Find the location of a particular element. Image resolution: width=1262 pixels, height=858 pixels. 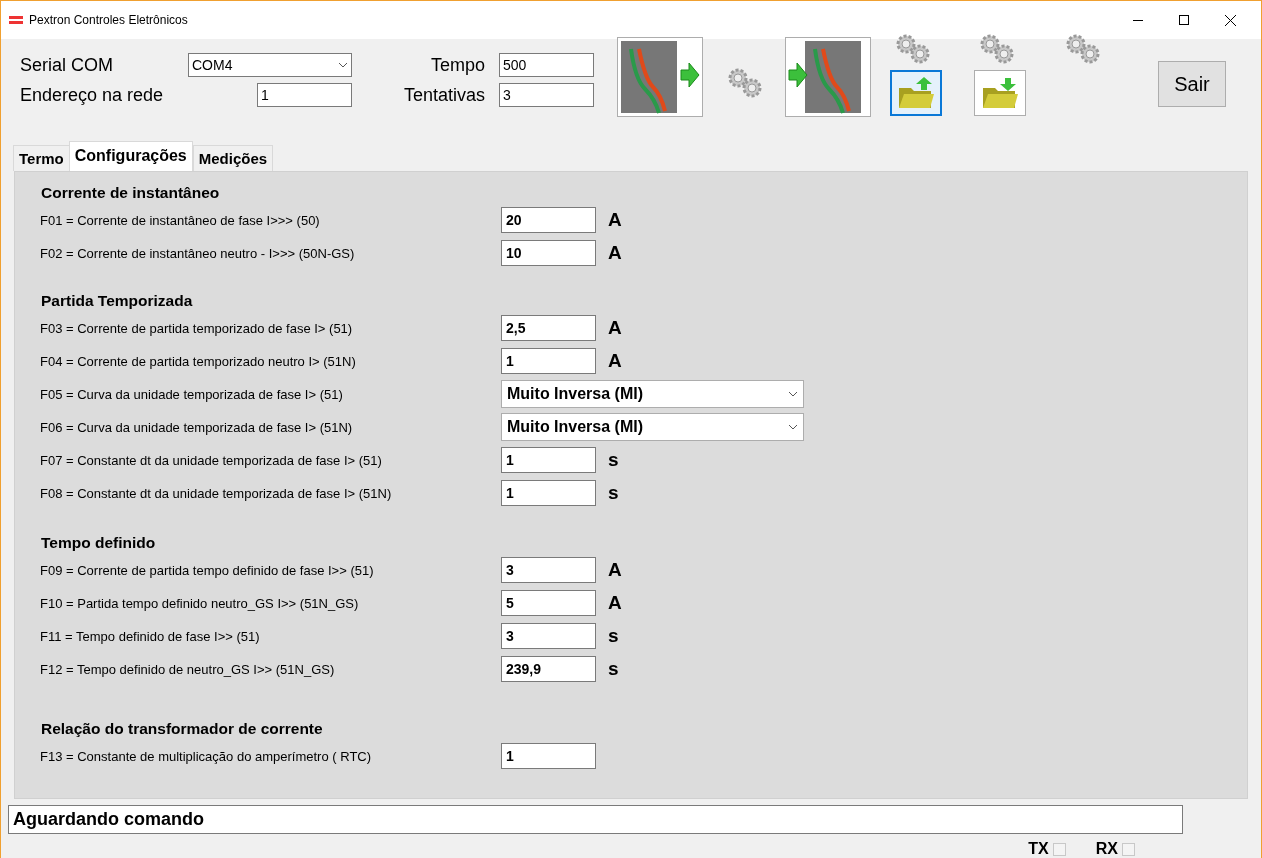

write-device-button is located at coordinates (828, 77).